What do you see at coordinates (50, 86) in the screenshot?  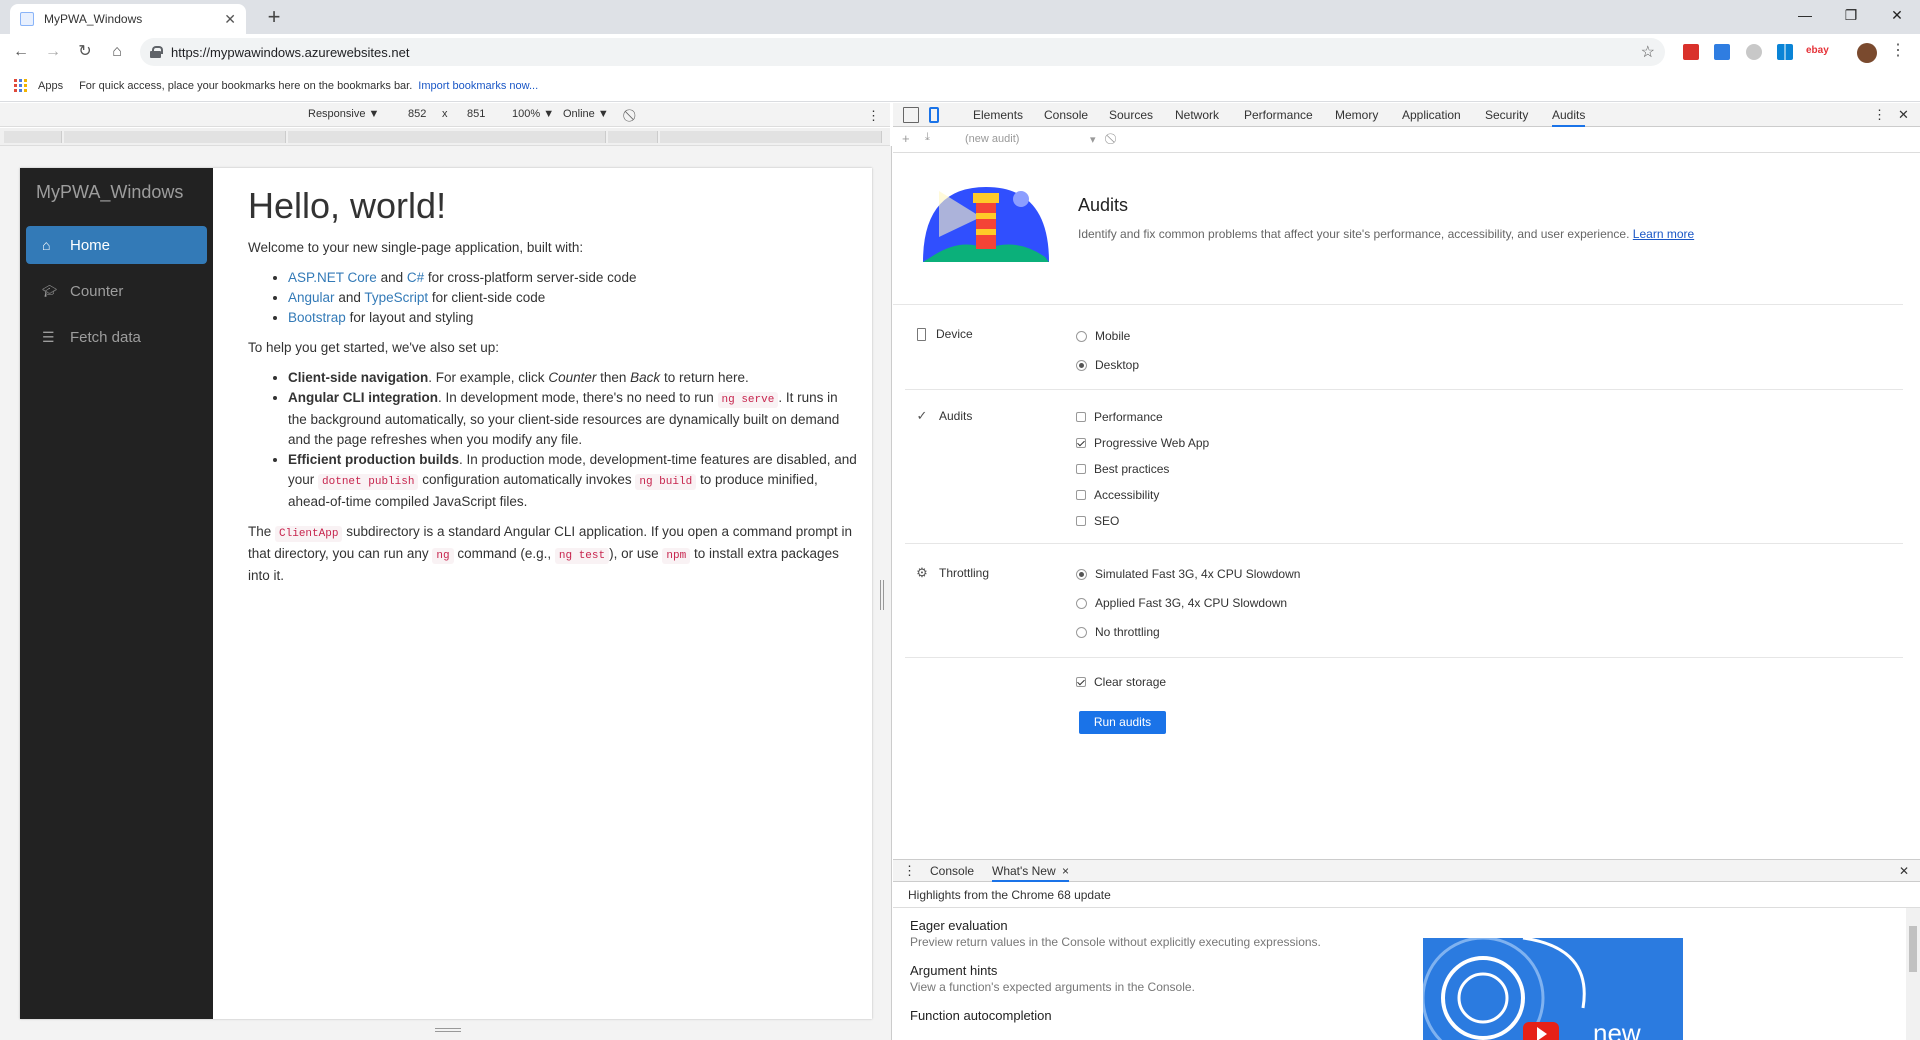 I see `apps-link: Apps` at bounding box center [50, 86].